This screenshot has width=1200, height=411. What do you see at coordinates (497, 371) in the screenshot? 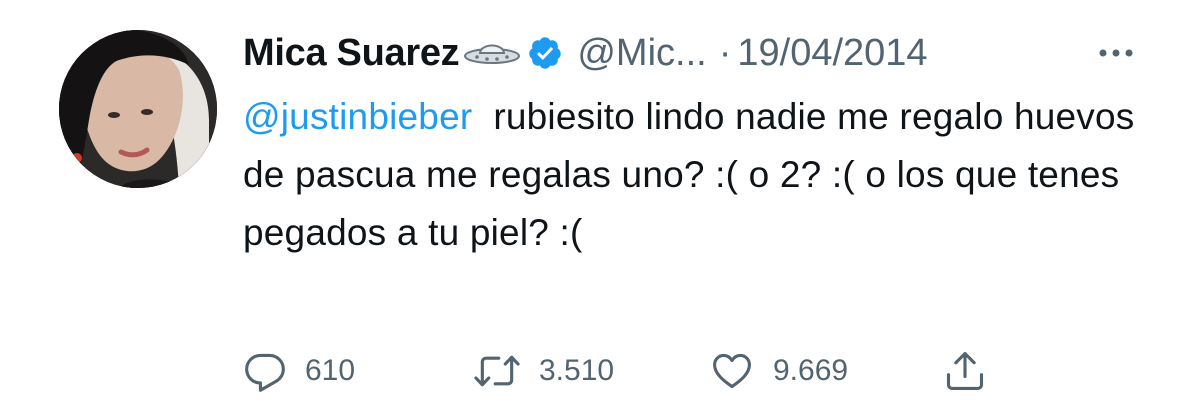
I see `retweet-icon` at bounding box center [497, 371].